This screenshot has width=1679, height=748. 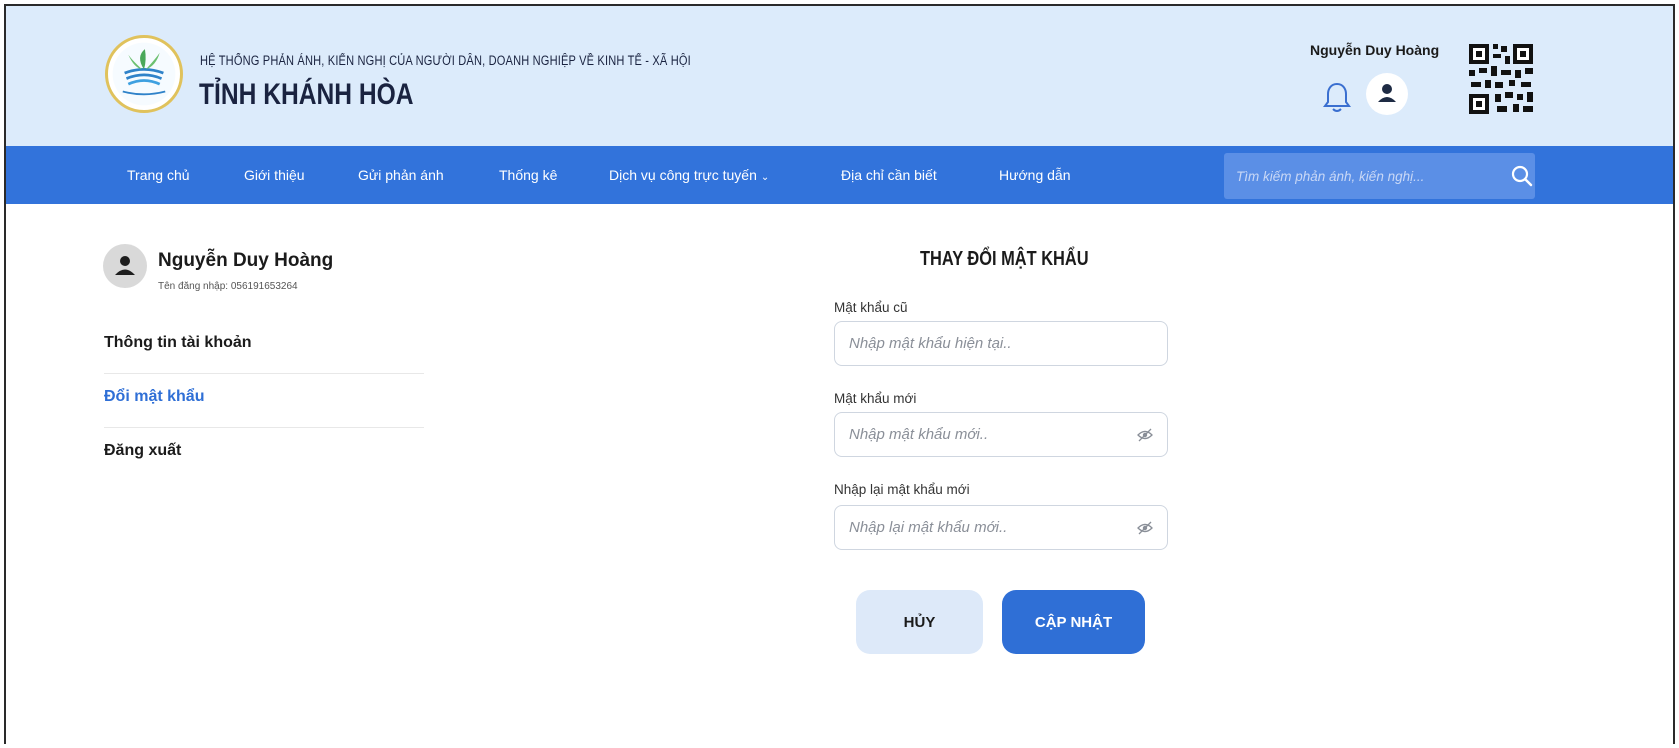 I want to click on nav-guide: Hướng dẫn, so click(x=1034, y=175).